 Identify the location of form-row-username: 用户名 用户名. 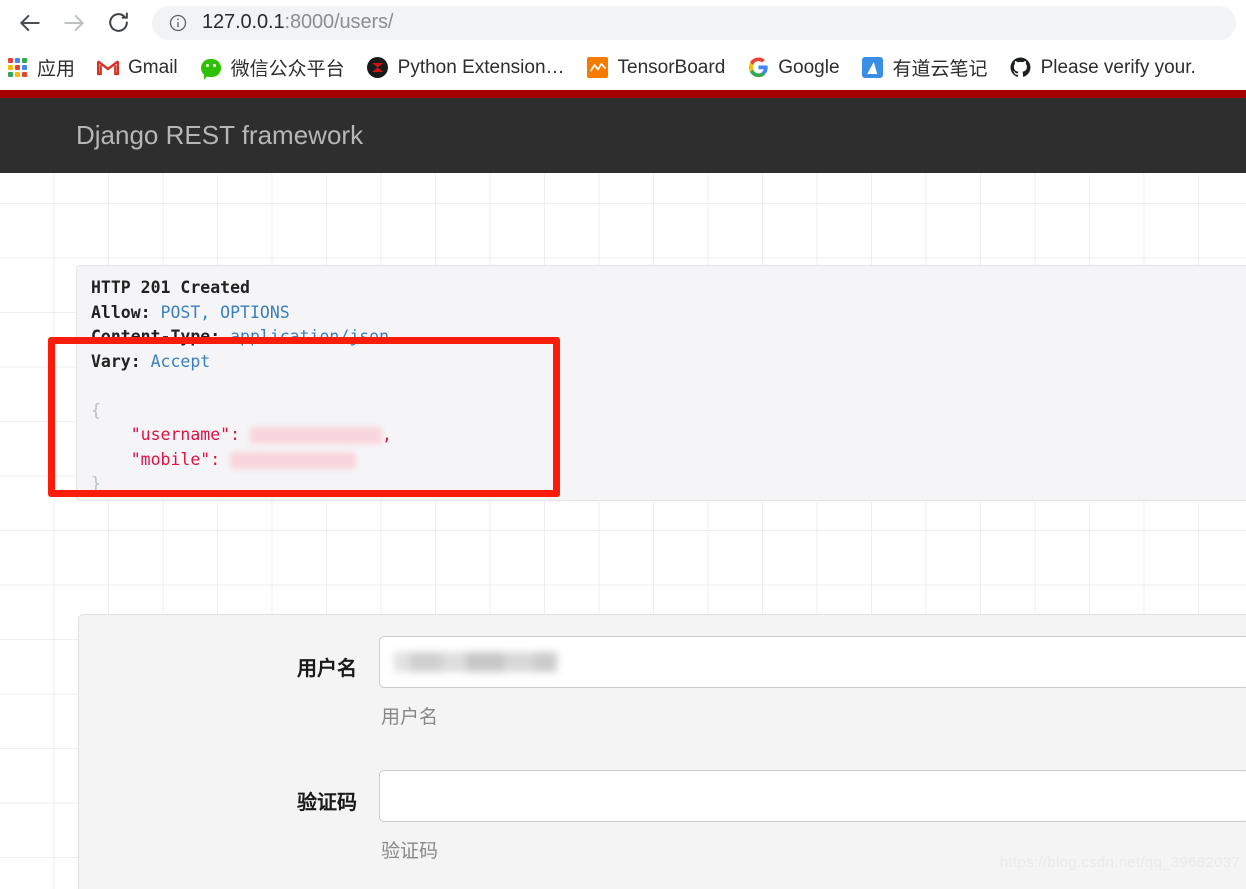
(662, 682).